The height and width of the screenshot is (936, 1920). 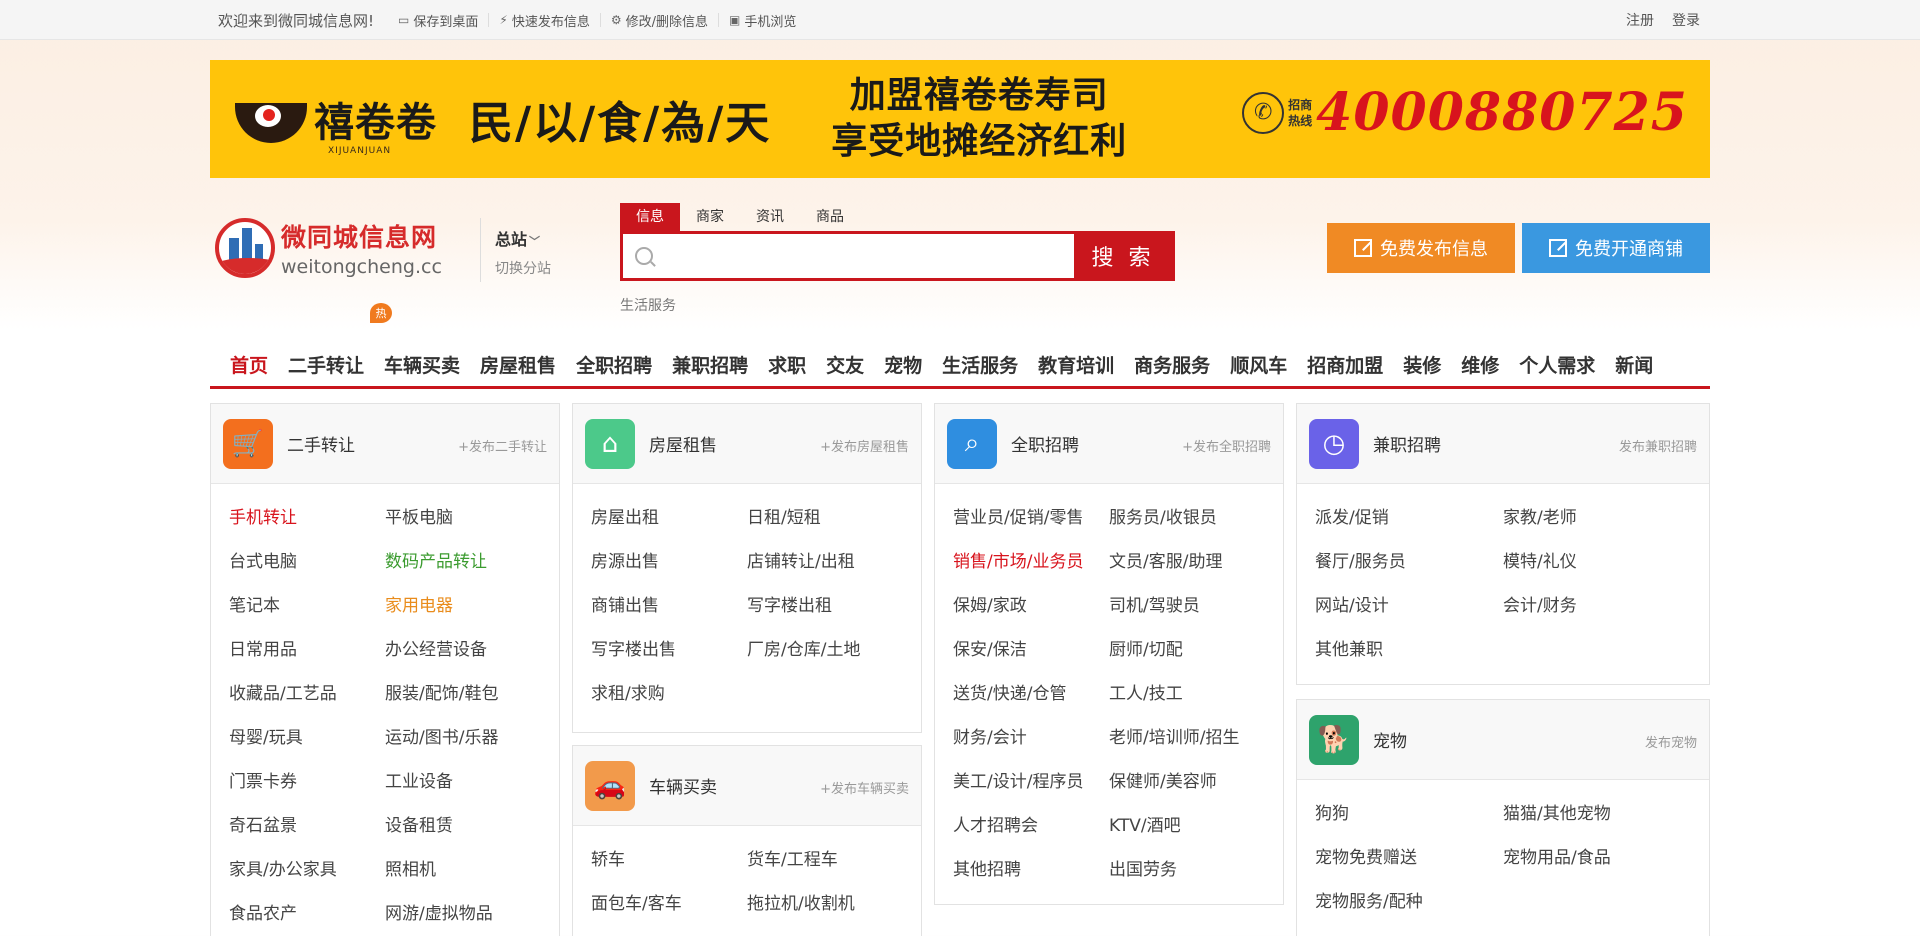 What do you see at coordinates (1187, 606) in the screenshot?
I see `category-link: 司机/驾驶员` at bounding box center [1187, 606].